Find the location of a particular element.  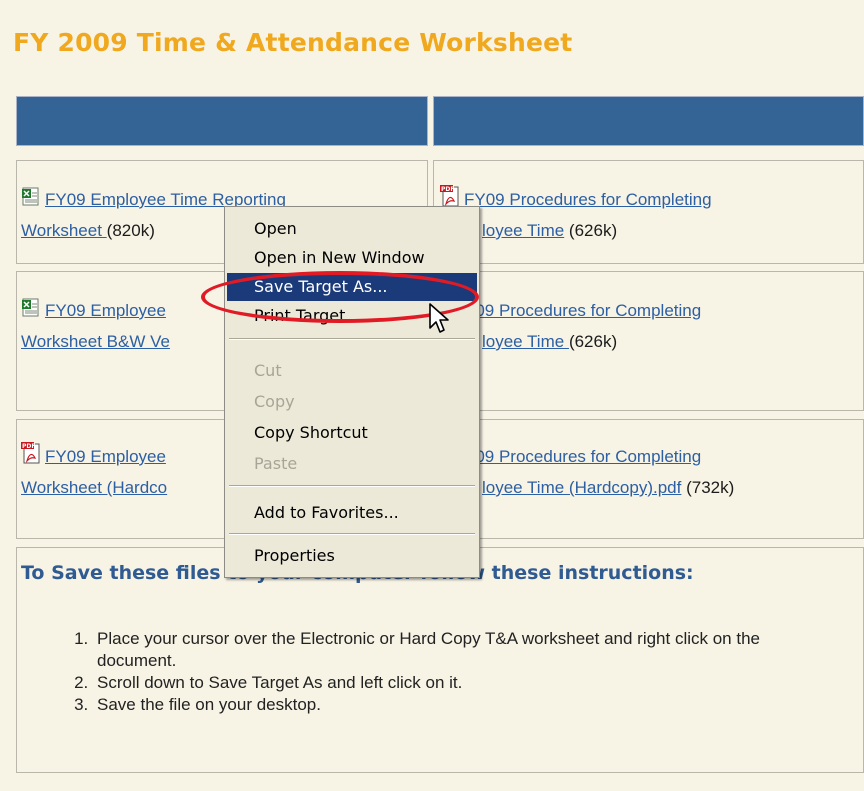

pdf-icon: PDF is located at coordinates (31, 457).